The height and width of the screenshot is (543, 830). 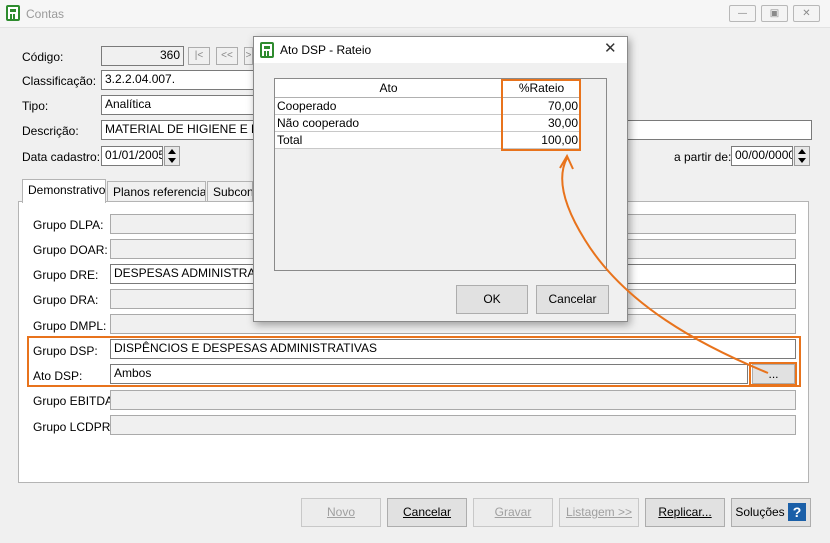 What do you see at coordinates (566, 161) in the screenshot?
I see `arrow-head` at bounding box center [566, 161].